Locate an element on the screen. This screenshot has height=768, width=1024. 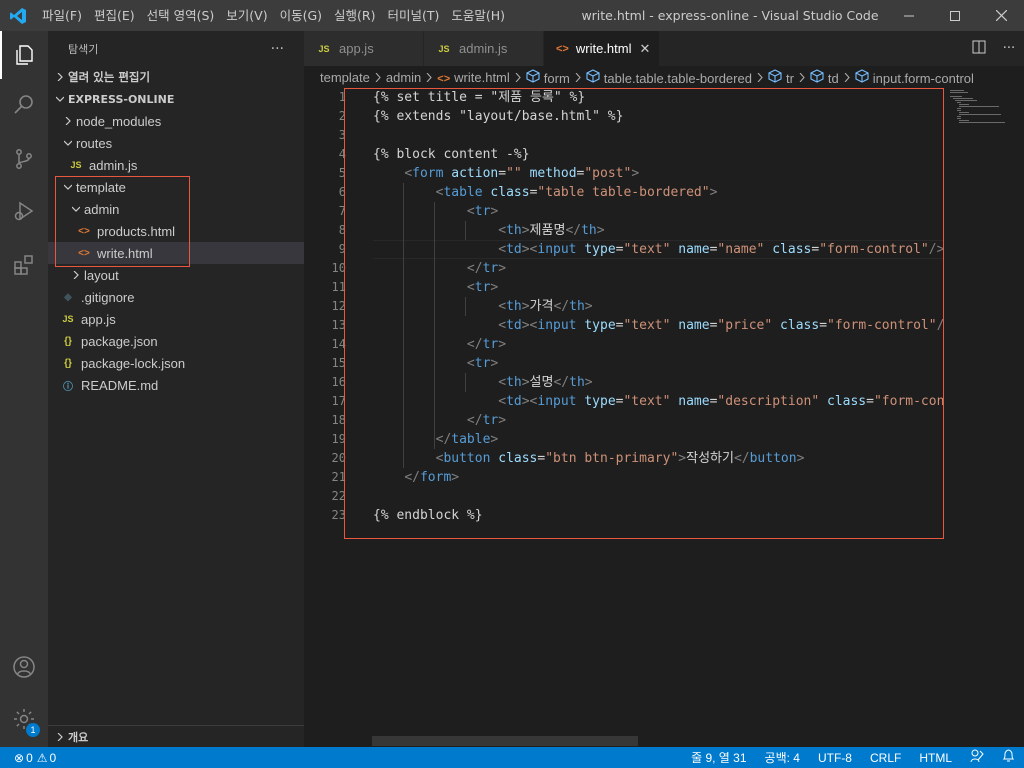
breadcrumb-label: input.form-control is located at coordinates (923, 78).